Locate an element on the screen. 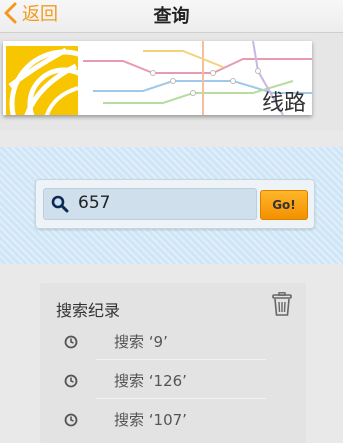  trash-icon is located at coordinates (282, 304).